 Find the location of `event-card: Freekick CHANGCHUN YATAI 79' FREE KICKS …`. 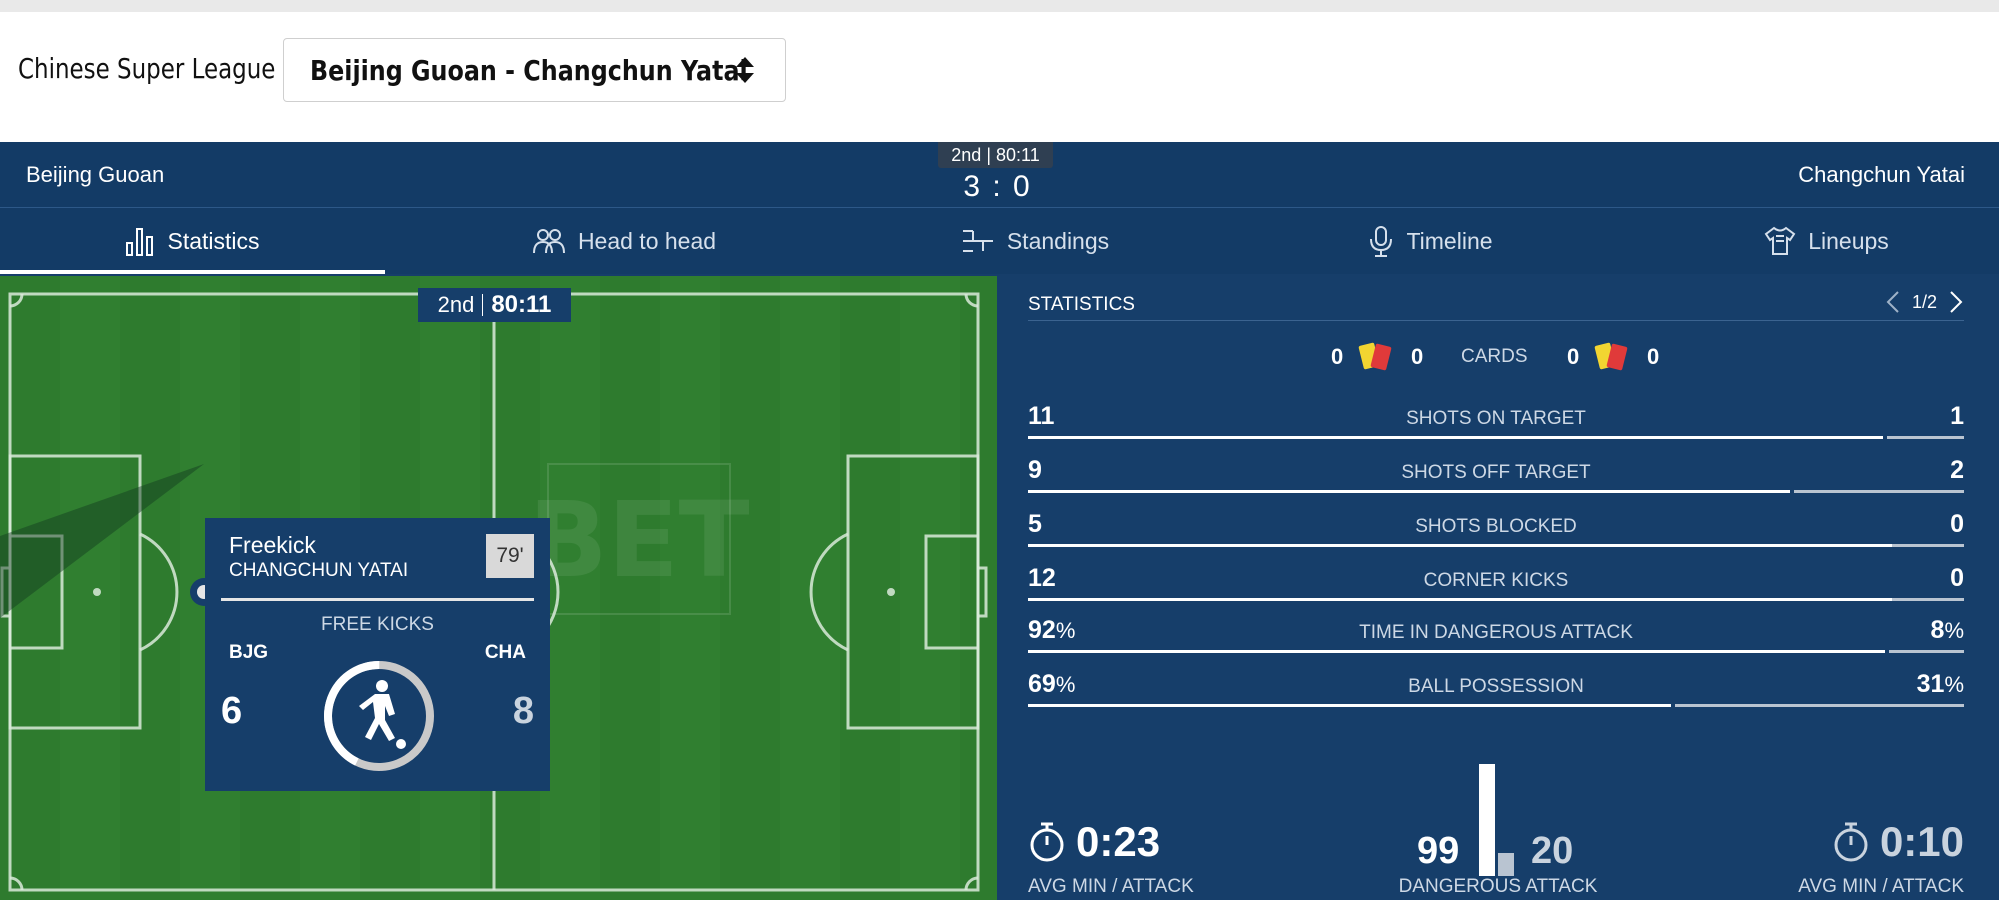

event-card: Freekick CHANGCHUN YATAI 79' FREE KICKS … is located at coordinates (377, 654).